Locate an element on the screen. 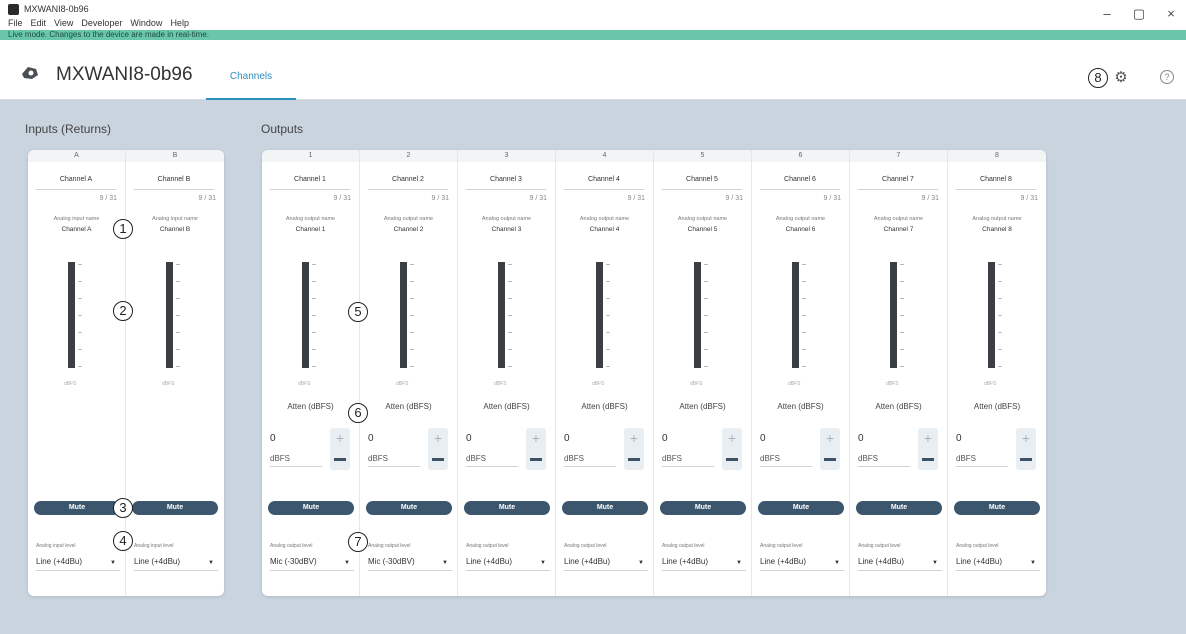  menu-view: View is located at coordinates (63, 23).